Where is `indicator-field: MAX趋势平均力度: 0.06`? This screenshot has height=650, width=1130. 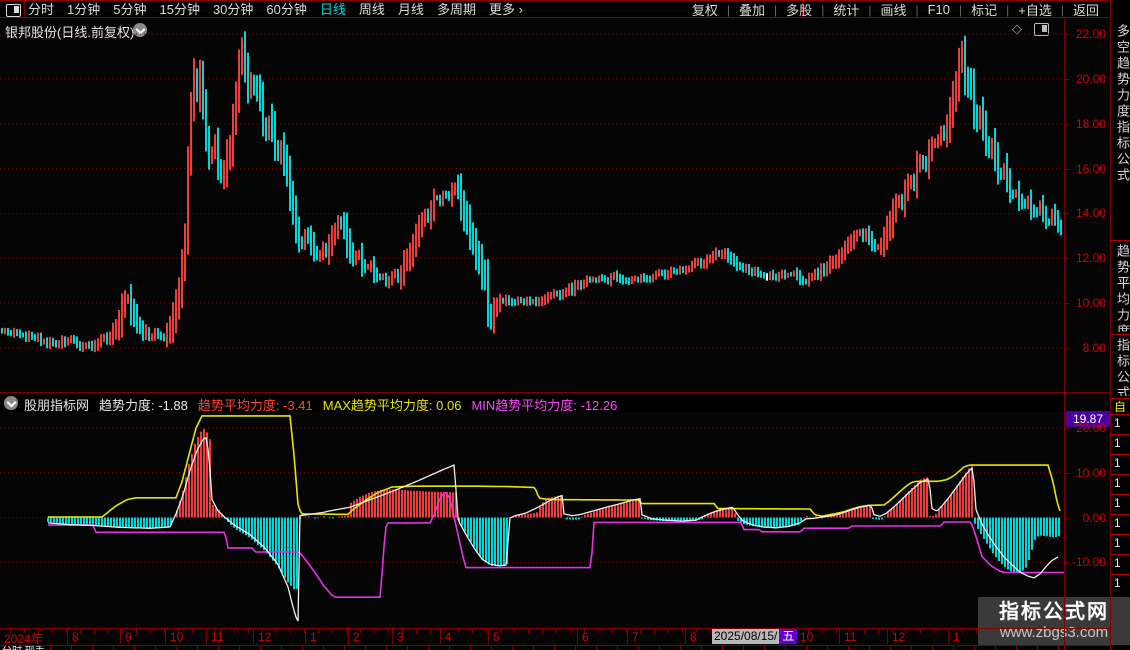 indicator-field: MAX趋势平均力度: 0.06 is located at coordinates (392, 405).